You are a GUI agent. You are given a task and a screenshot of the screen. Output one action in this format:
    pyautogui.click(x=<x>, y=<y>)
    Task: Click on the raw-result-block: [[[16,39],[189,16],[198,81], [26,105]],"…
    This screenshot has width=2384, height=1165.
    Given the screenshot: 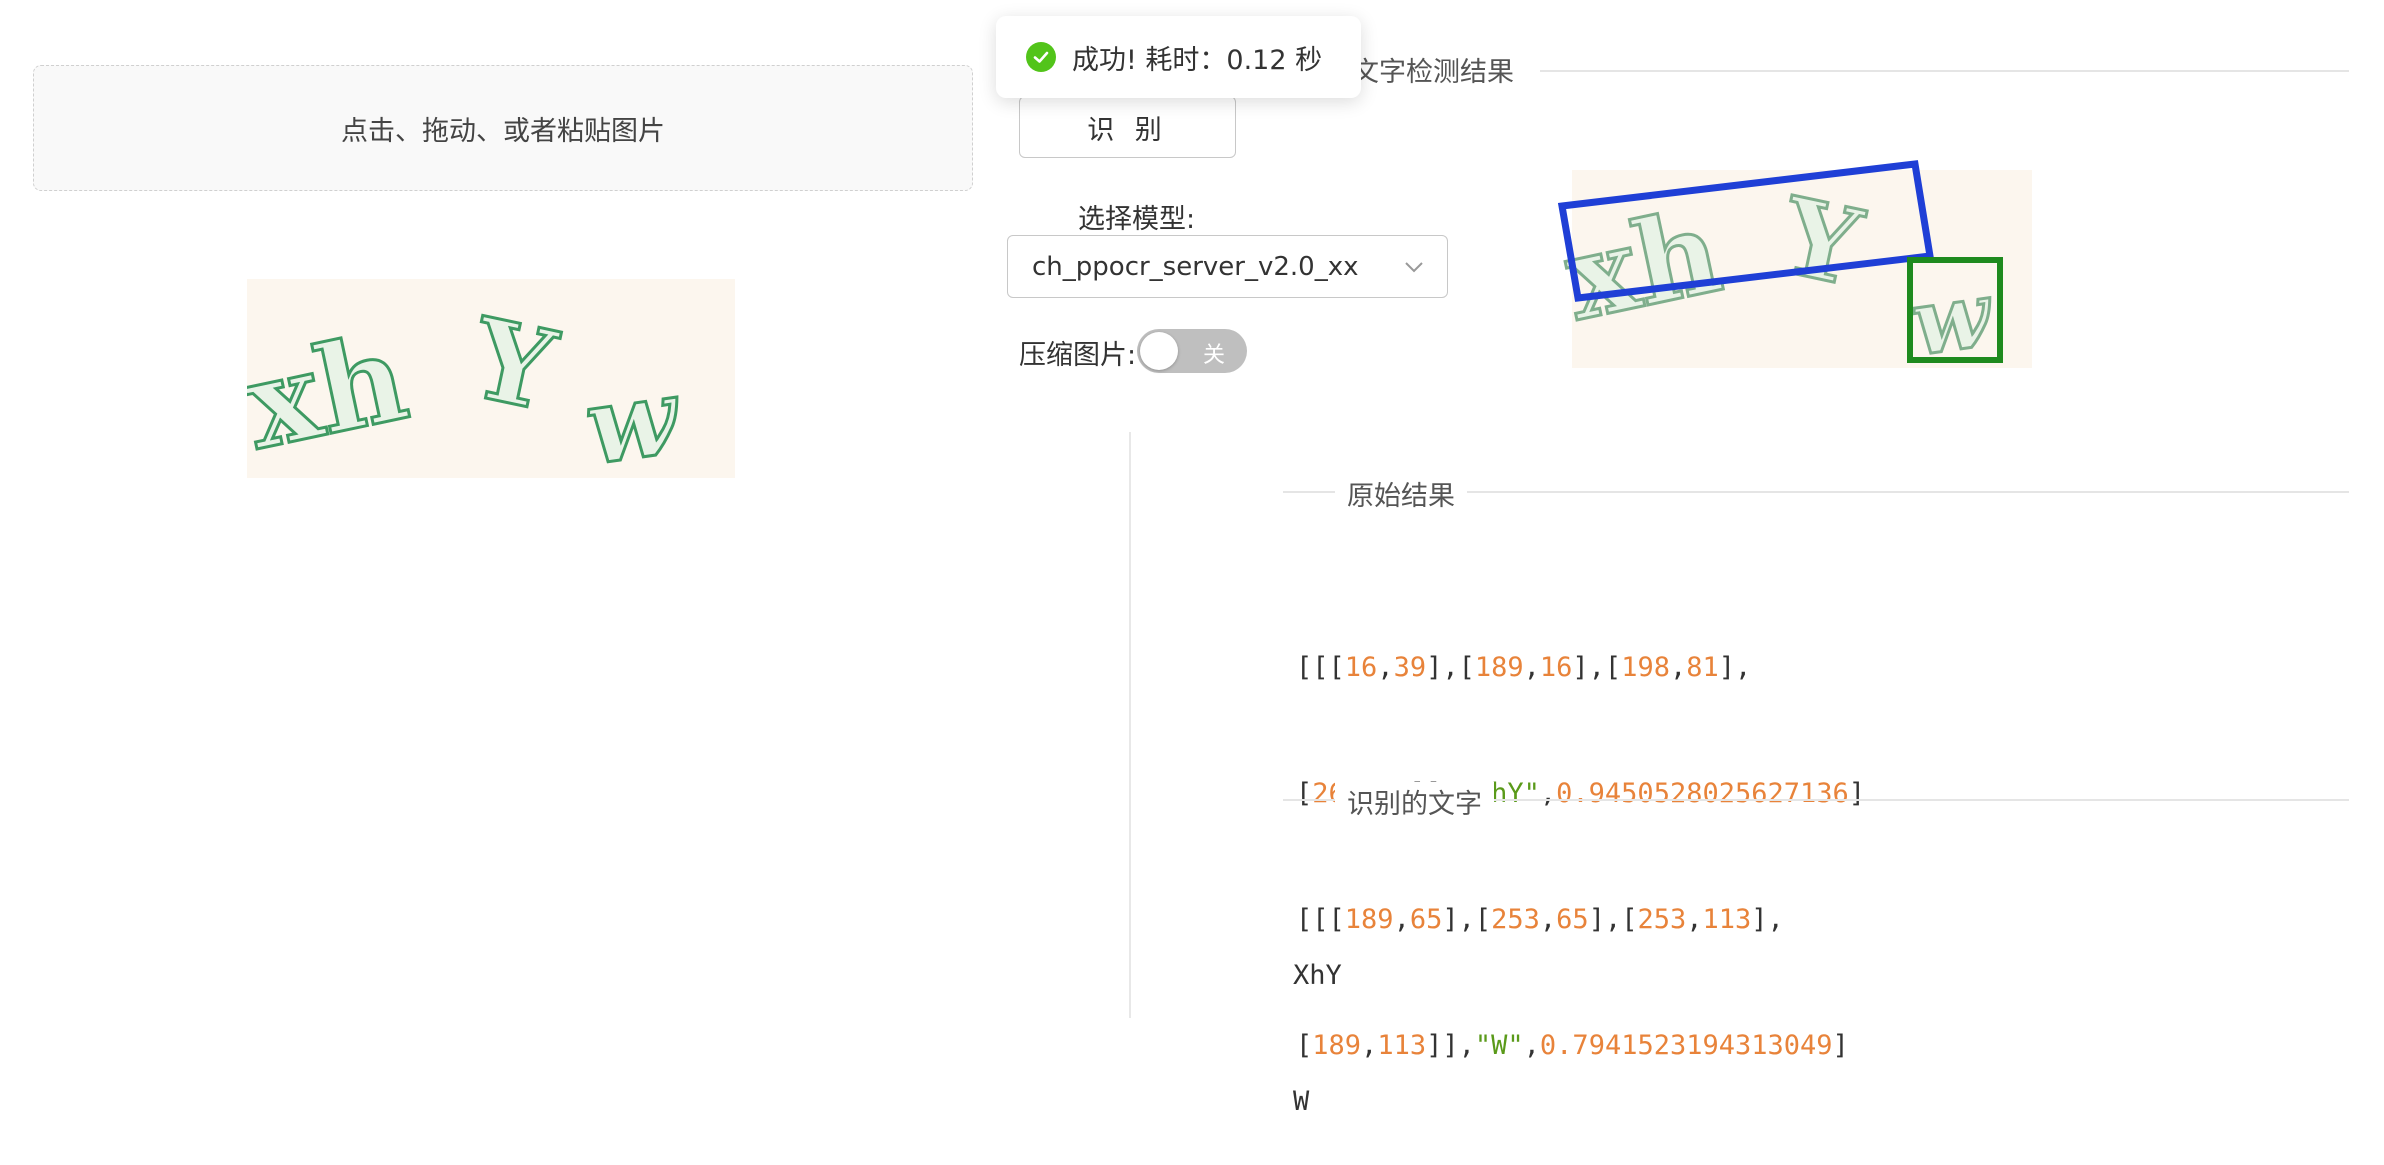 What is the action you would take?
    pyautogui.click(x=1580, y=836)
    